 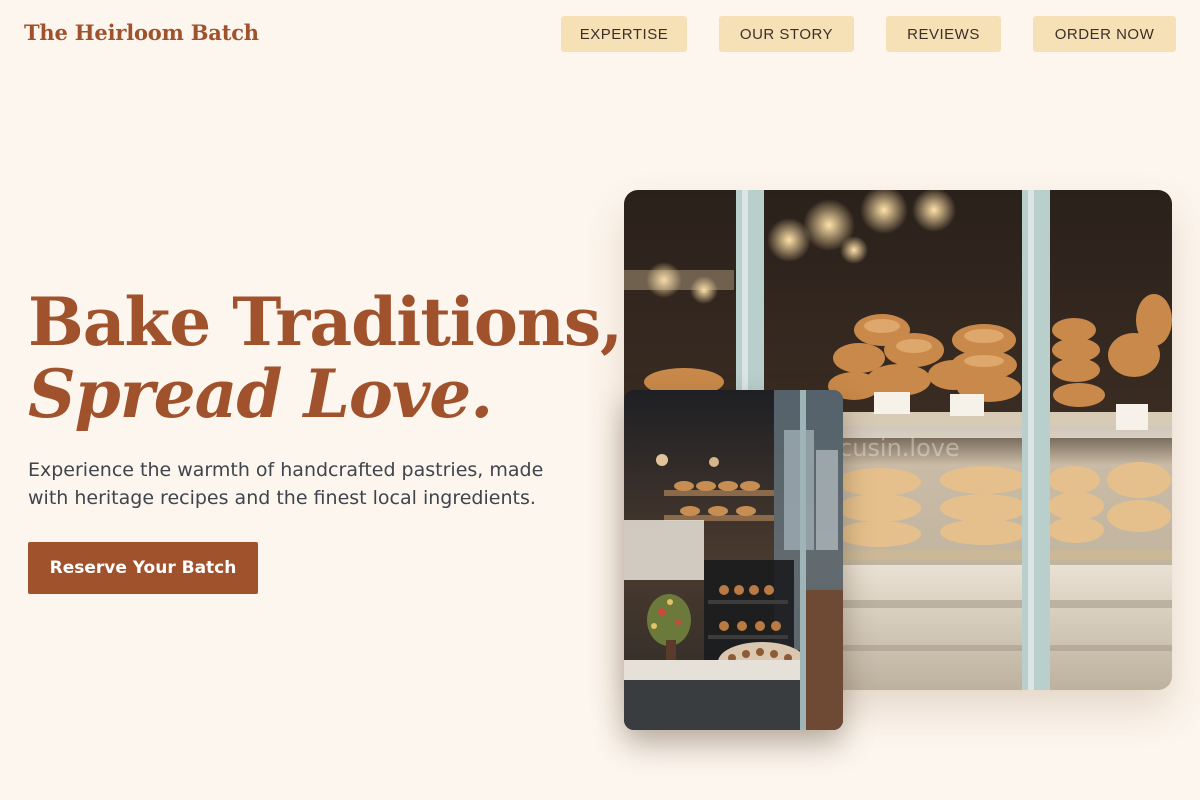 I want to click on nav-our-story-button: OUR STORY, so click(x=786, y=34).